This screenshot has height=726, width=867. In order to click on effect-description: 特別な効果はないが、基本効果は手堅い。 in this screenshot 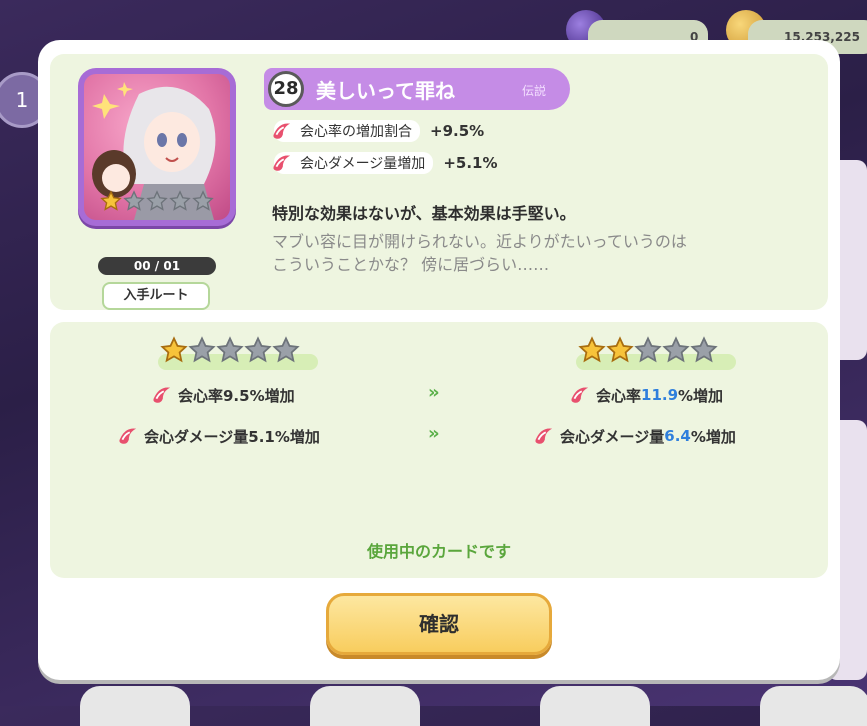, I will do `click(424, 213)`.